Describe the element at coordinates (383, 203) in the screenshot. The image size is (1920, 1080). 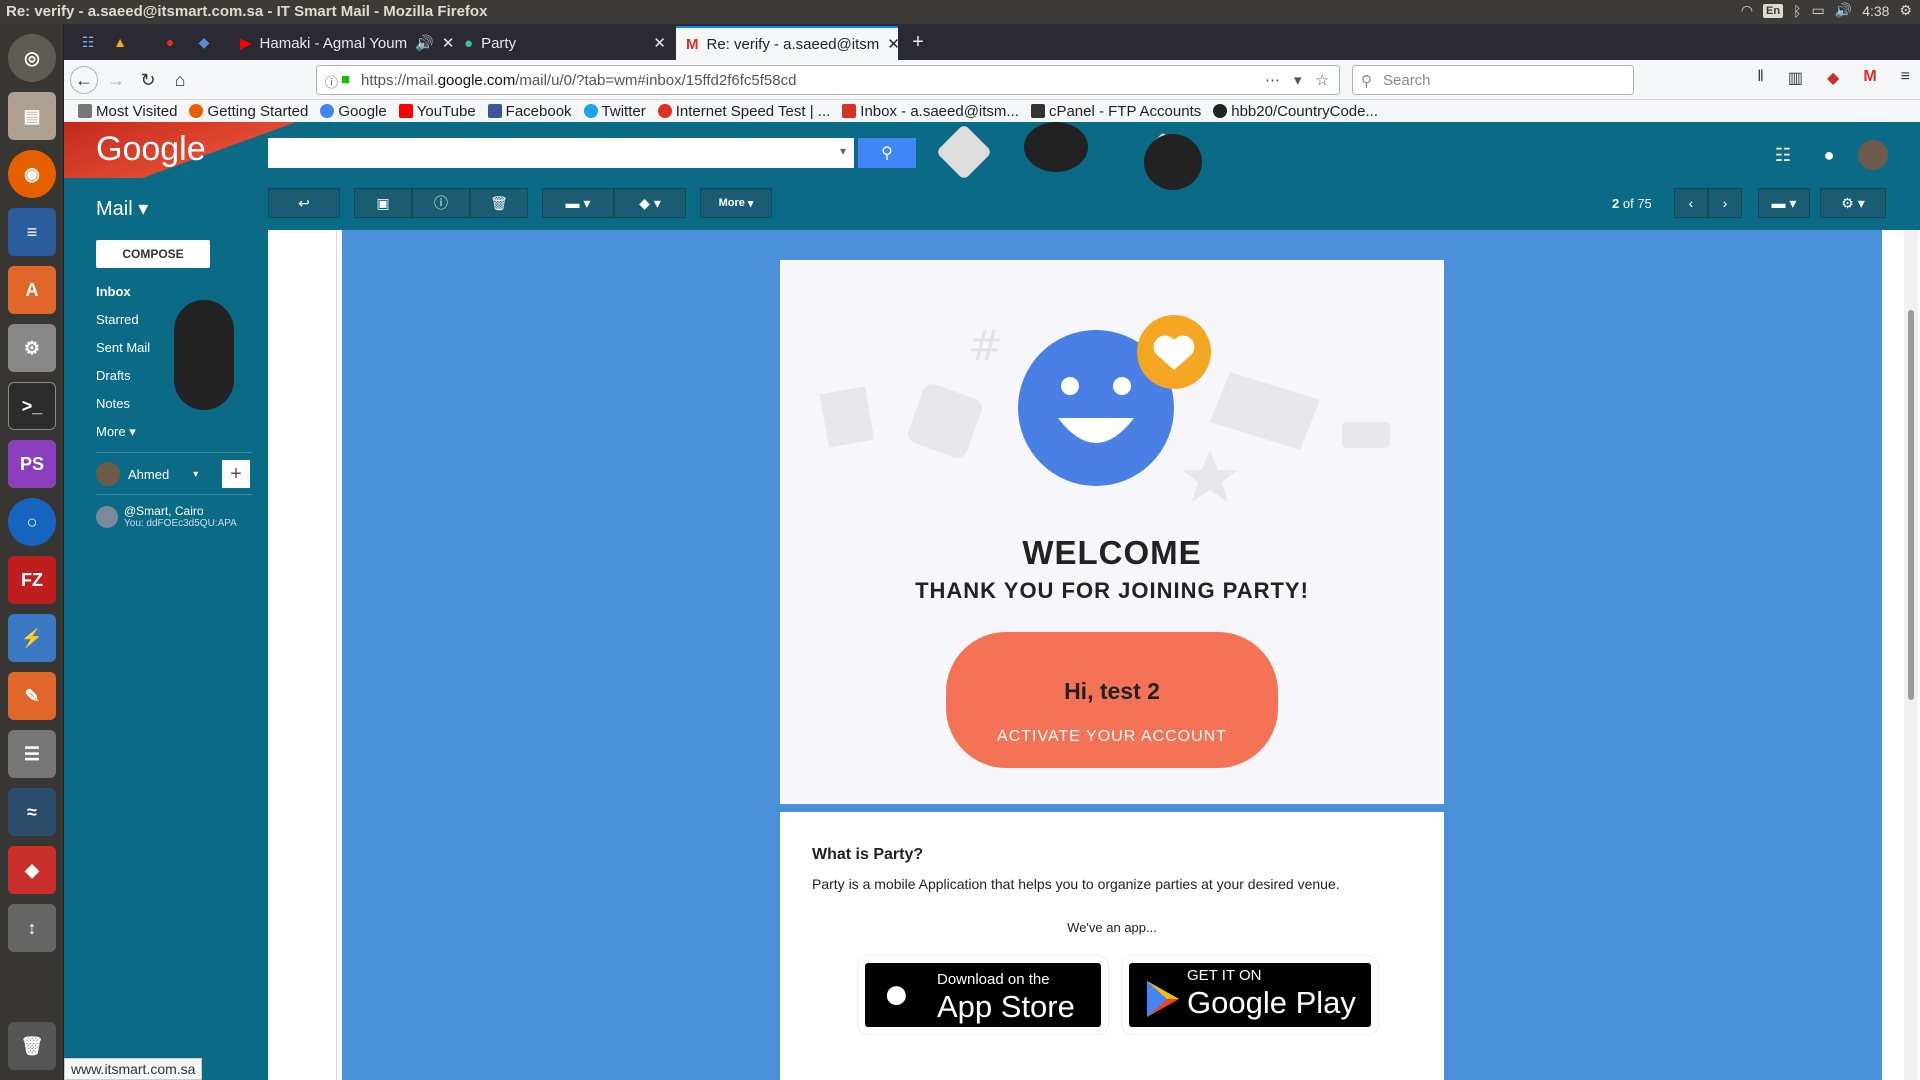
I see `archive-button: ▣` at that location.